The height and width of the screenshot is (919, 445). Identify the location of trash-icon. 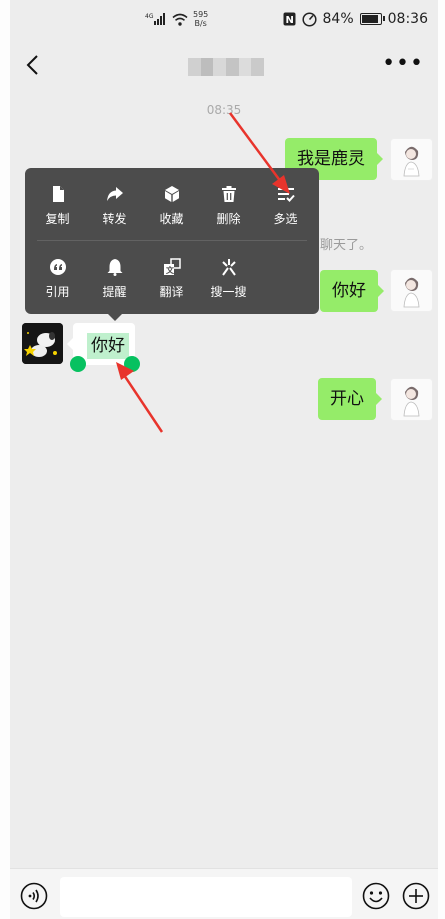
(228, 194).